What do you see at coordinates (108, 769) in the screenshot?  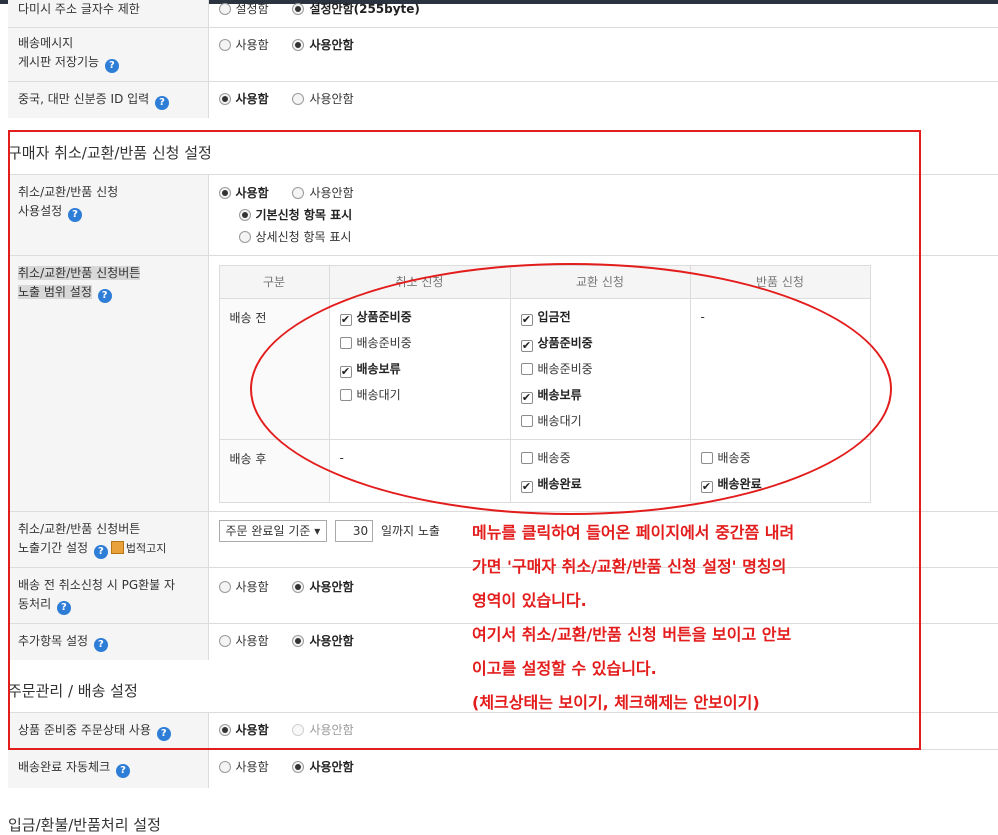 I see `row-label: 배송완료 자동체크 ?` at bounding box center [108, 769].